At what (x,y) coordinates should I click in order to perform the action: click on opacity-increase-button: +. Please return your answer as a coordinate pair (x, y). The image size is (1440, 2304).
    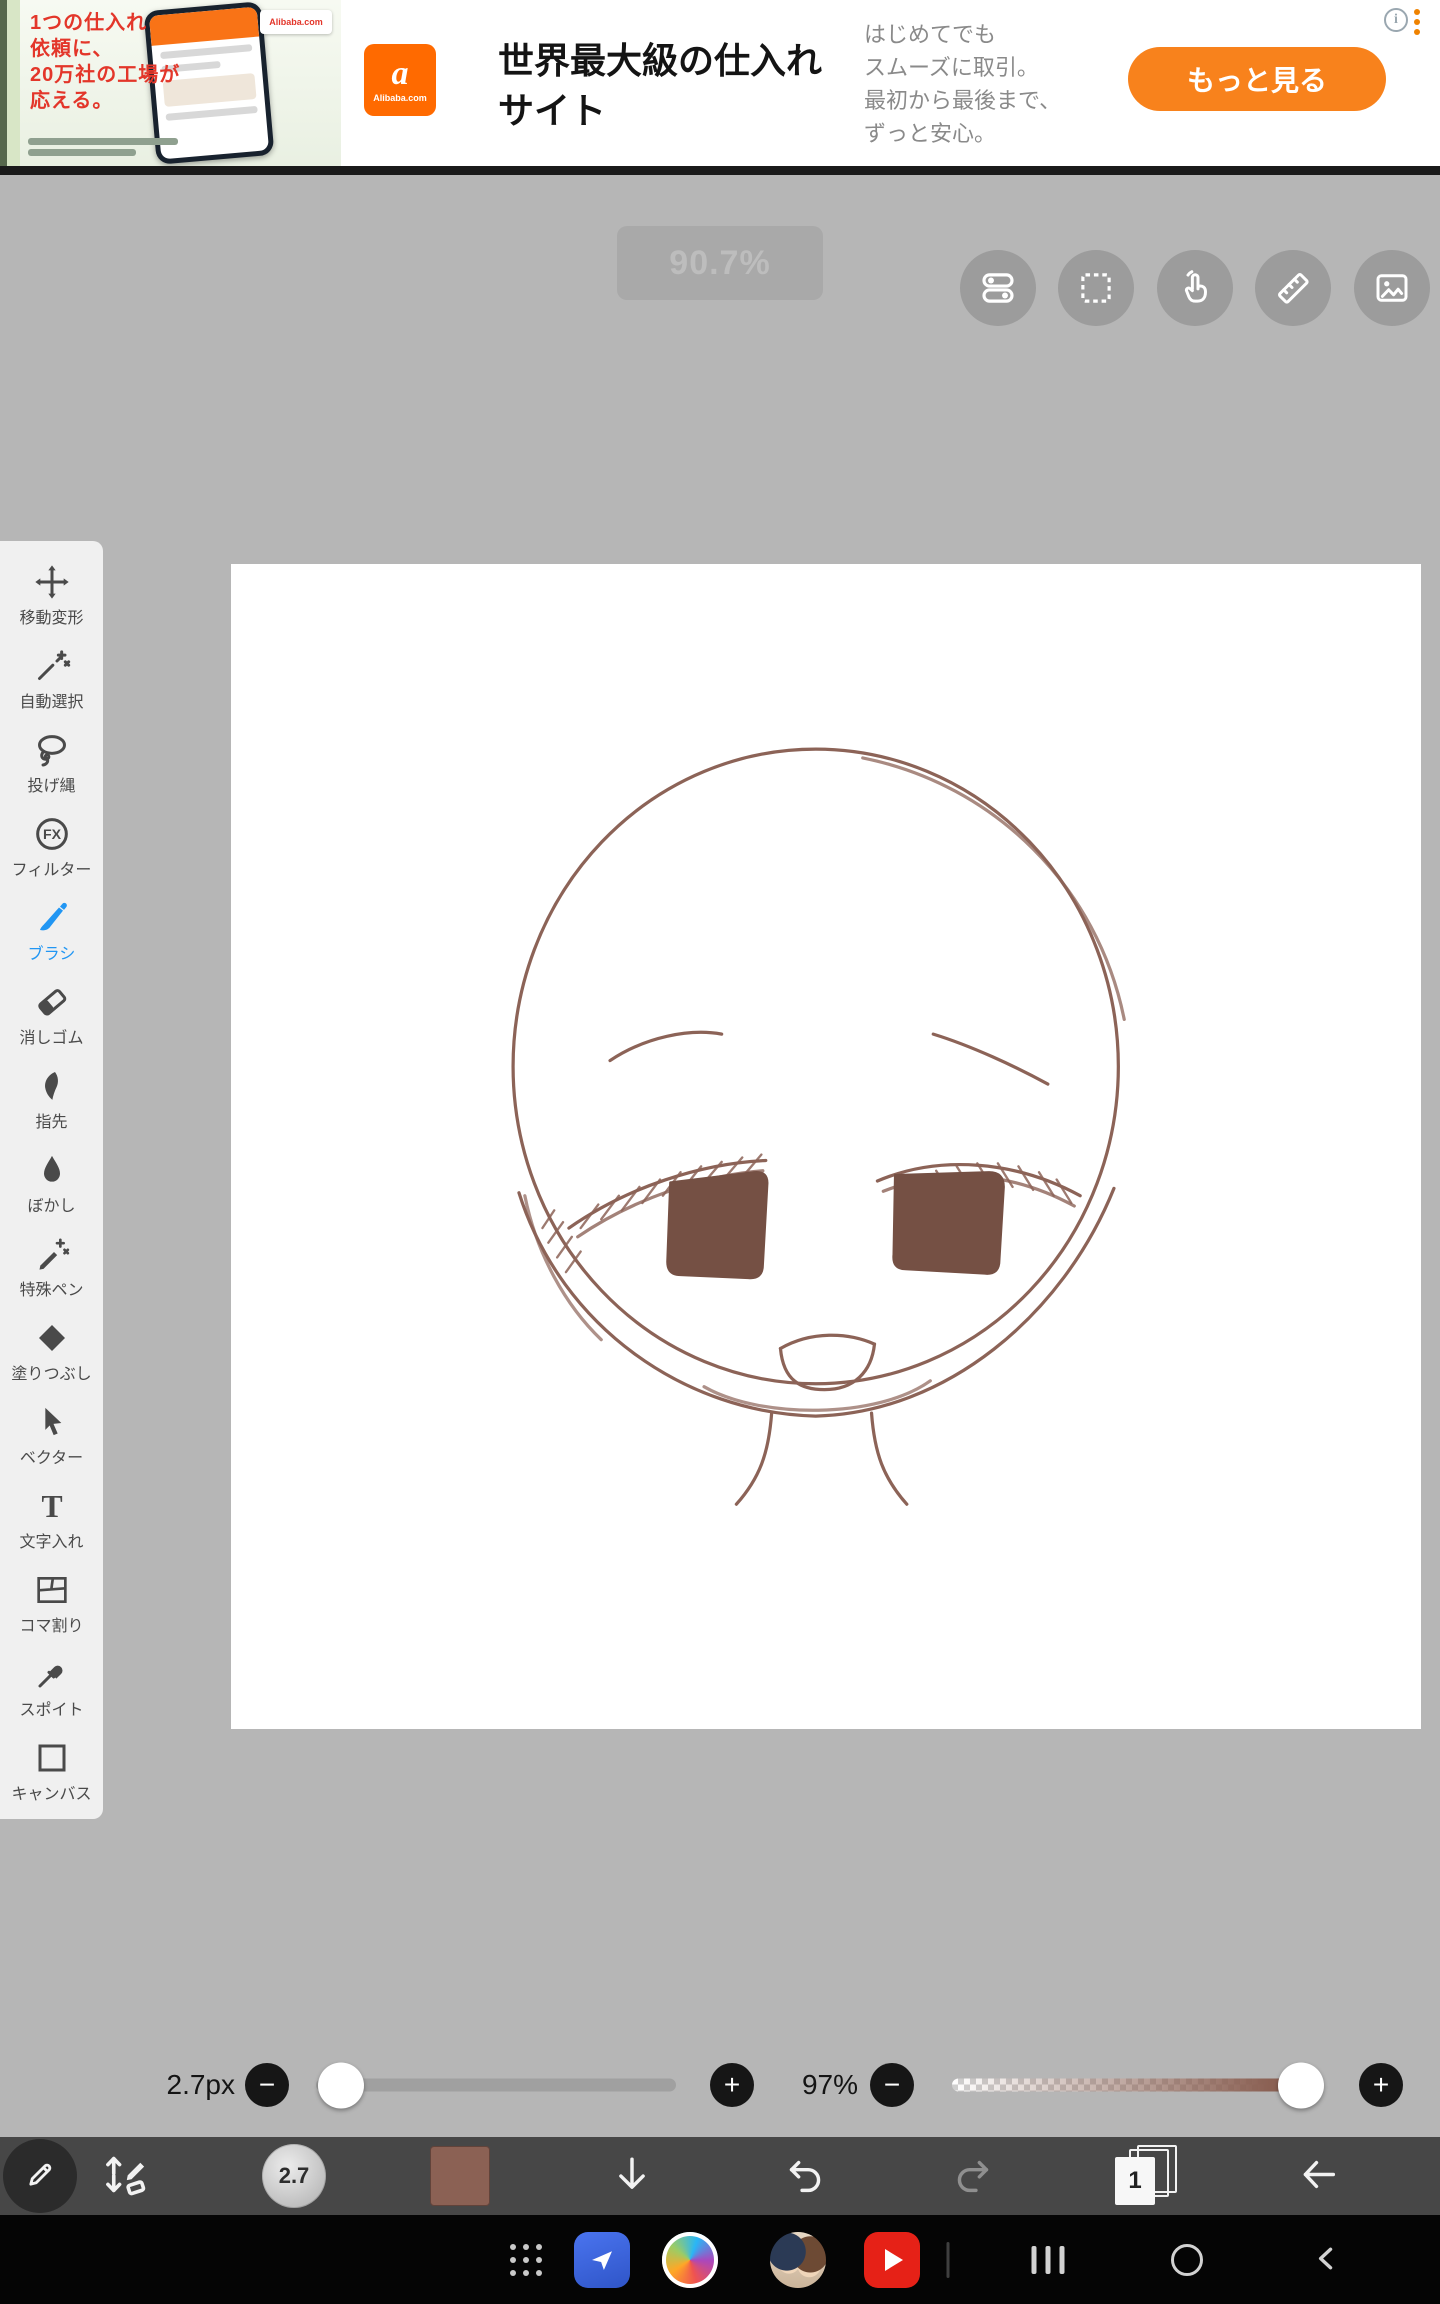
    Looking at the image, I should click on (1381, 2085).